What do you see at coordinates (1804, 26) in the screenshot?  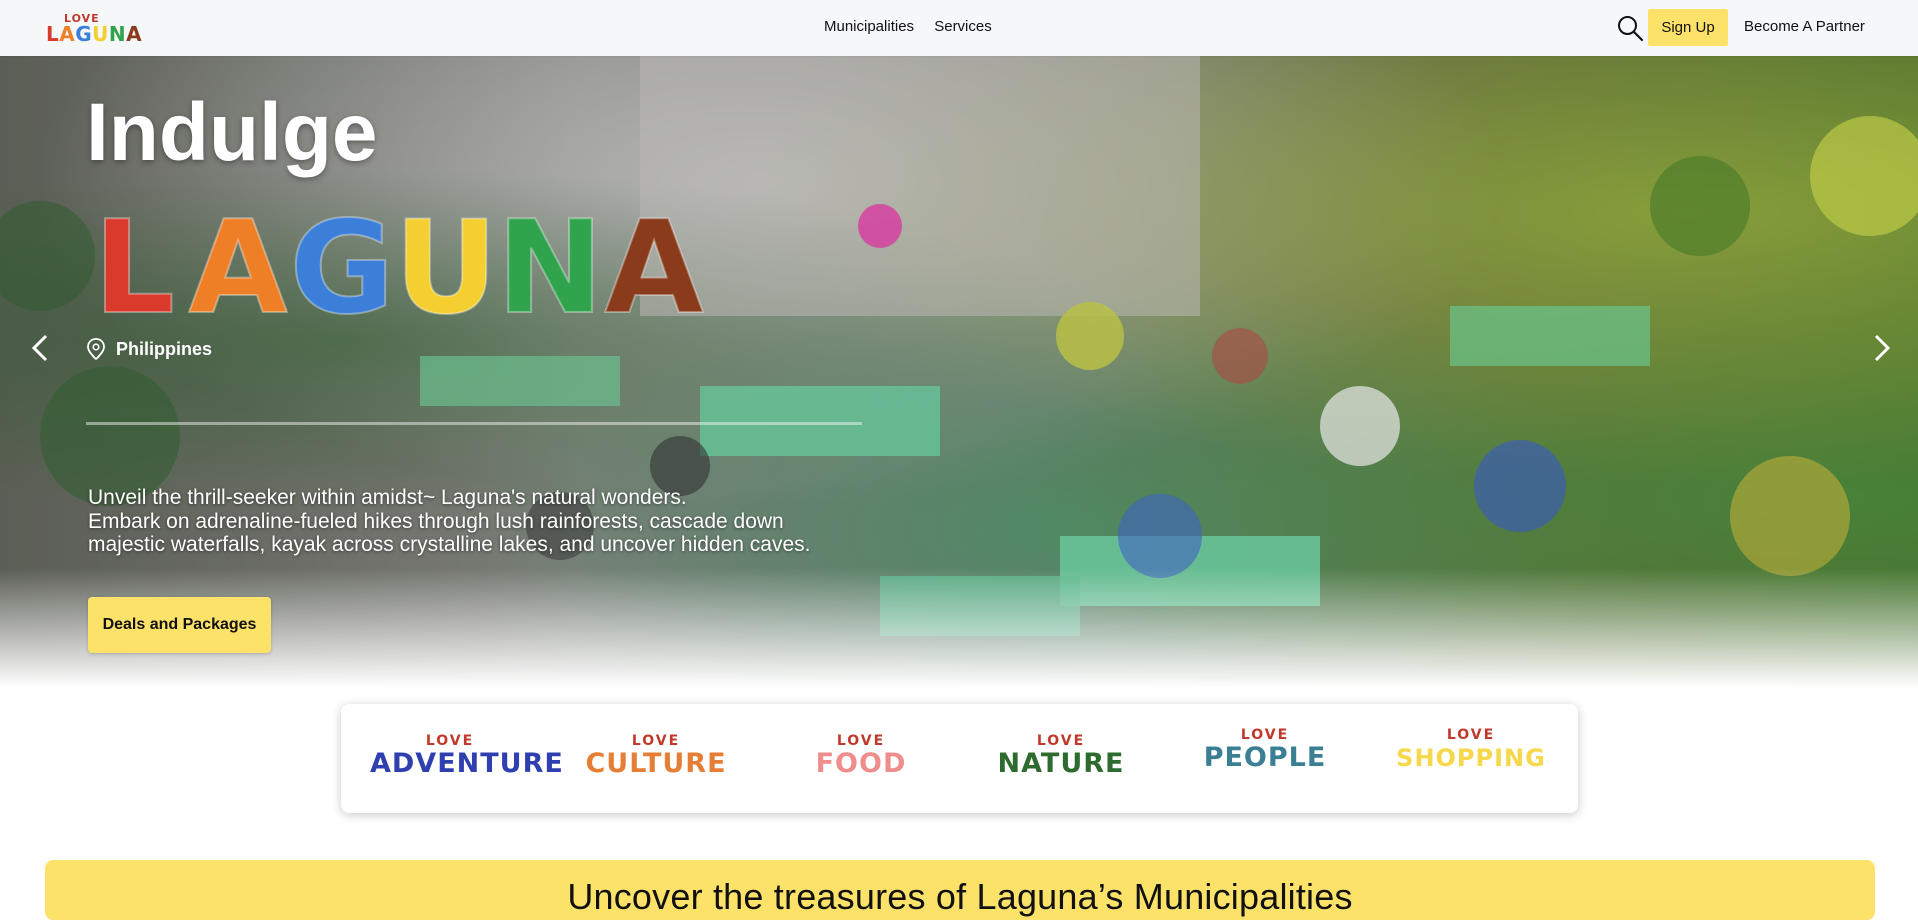 I see `become-partner-link: Become A Partner` at bounding box center [1804, 26].